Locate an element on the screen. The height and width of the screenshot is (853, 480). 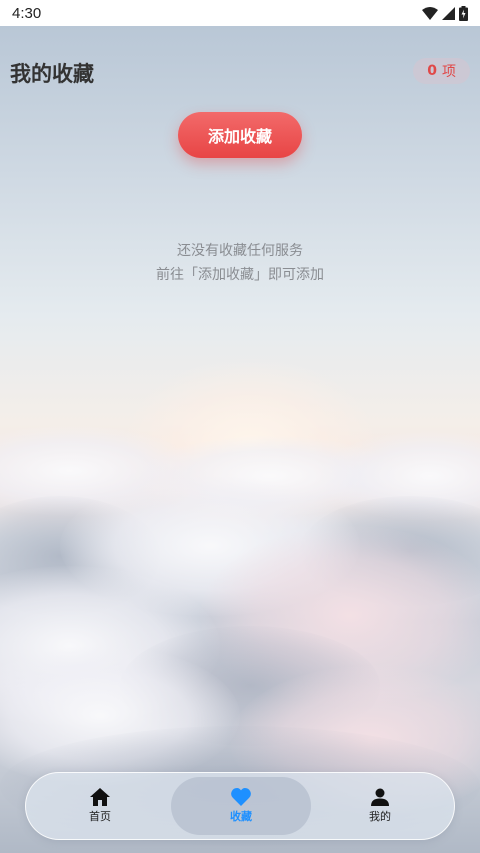
person-icon is located at coordinates (380, 797).